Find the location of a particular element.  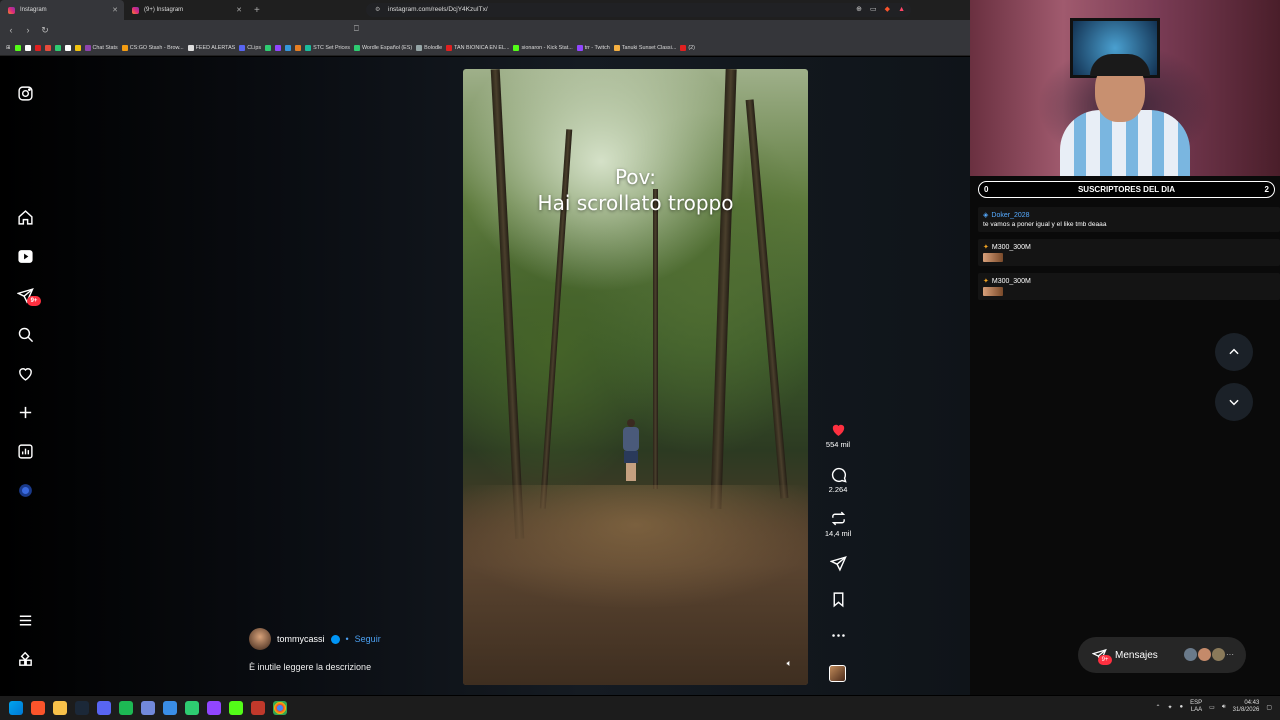

bookmark-item: Wordle Español (ES) is located at coordinates (382, 47).